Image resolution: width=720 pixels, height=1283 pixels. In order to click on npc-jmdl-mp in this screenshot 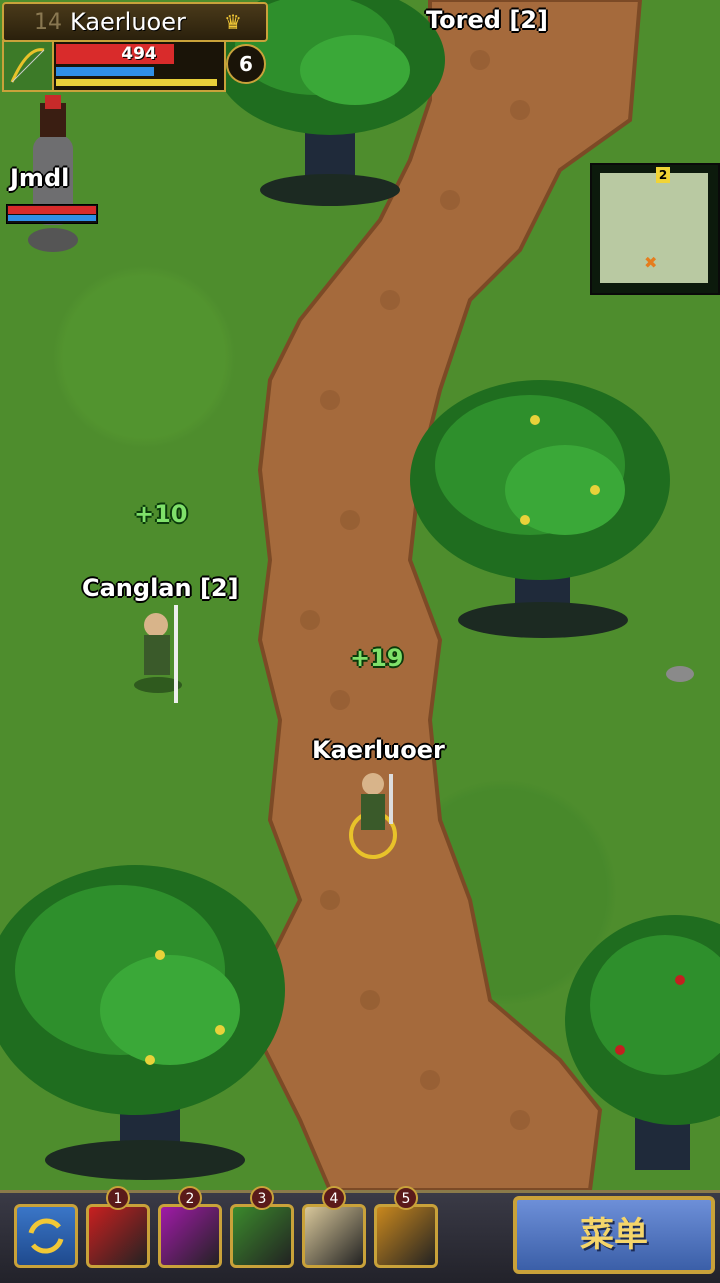, I will do `click(52, 218)`.